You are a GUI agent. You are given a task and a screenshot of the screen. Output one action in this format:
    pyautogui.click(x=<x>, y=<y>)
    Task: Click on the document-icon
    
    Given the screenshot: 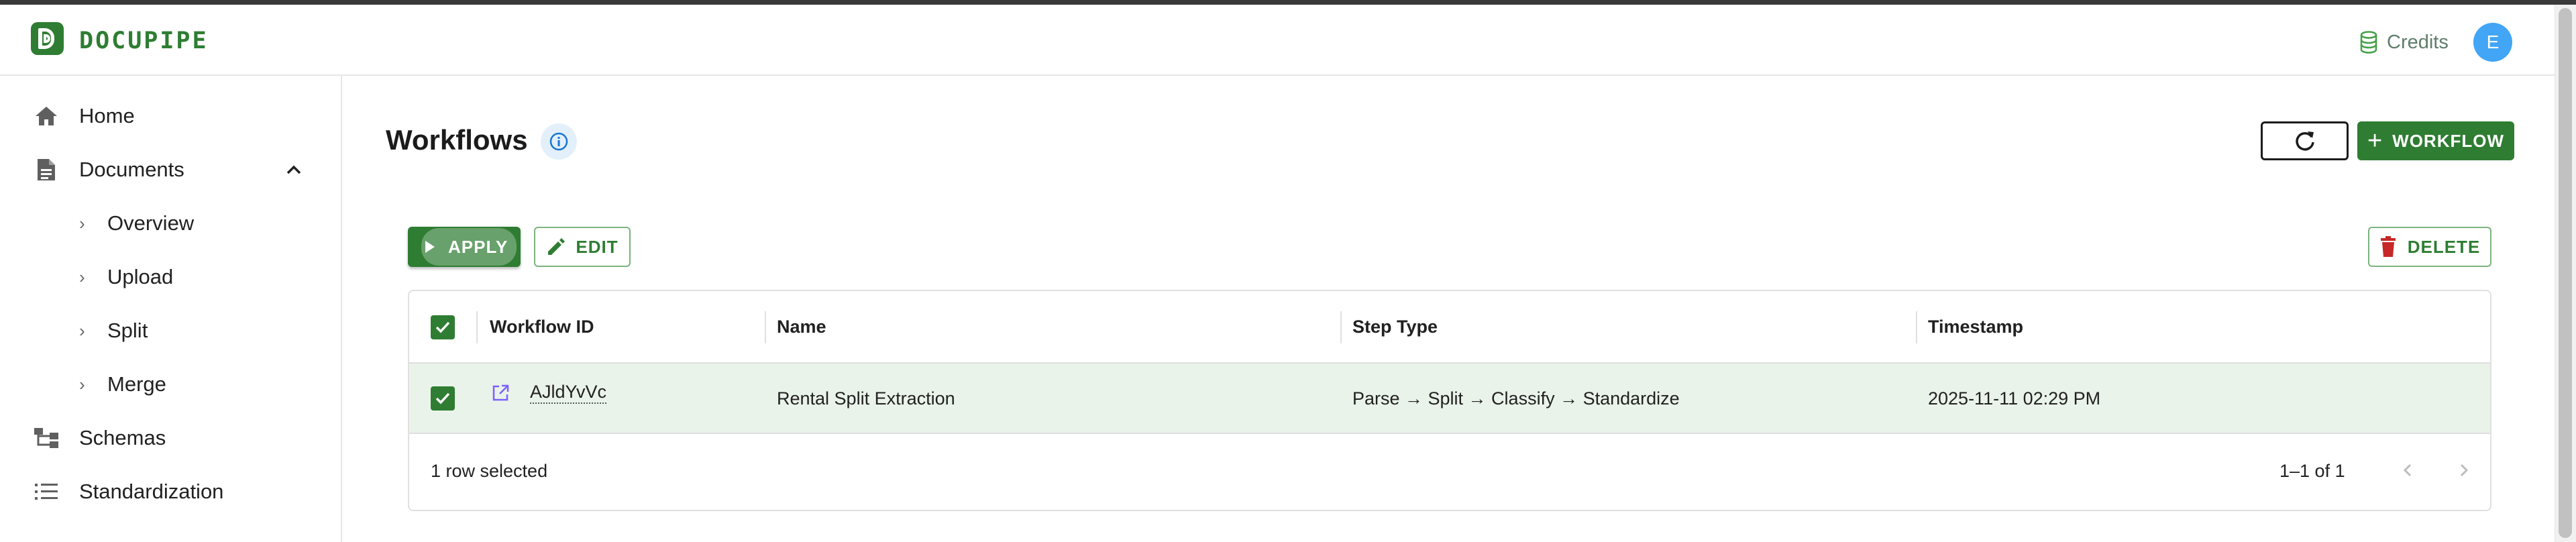 What is the action you would take?
    pyautogui.click(x=46, y=170)
    